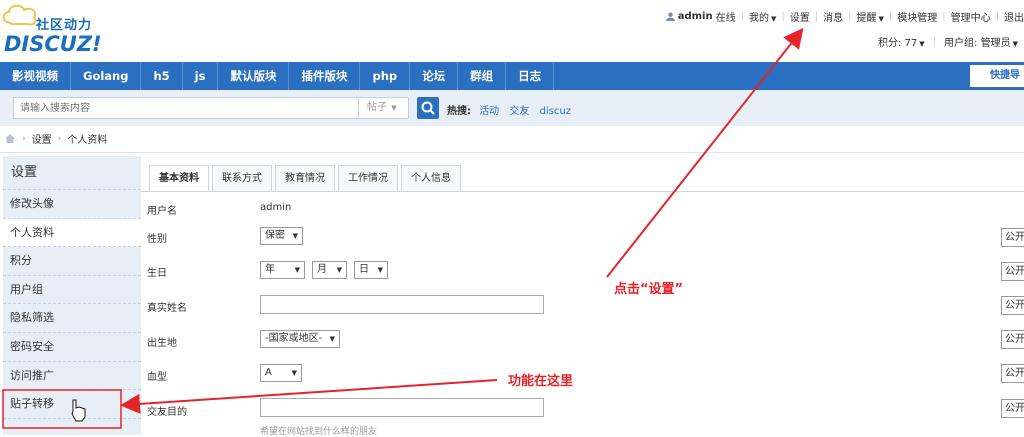  What do you see at coordinates (869, 16) in the screenshot?
I see `notifications-menu: 提醒 ▼` at bounding box center [869, 16].